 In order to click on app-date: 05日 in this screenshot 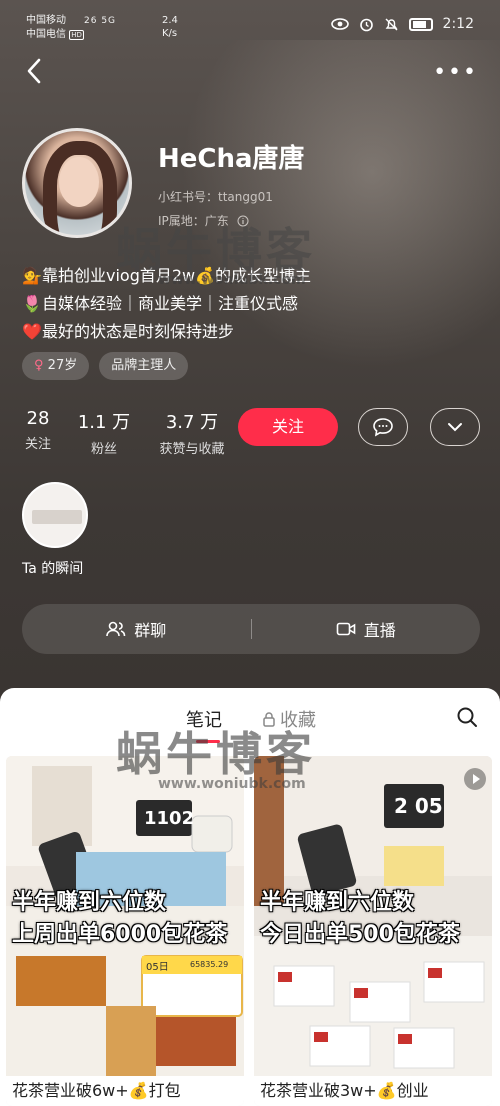, I will do `click(157, 967)`.